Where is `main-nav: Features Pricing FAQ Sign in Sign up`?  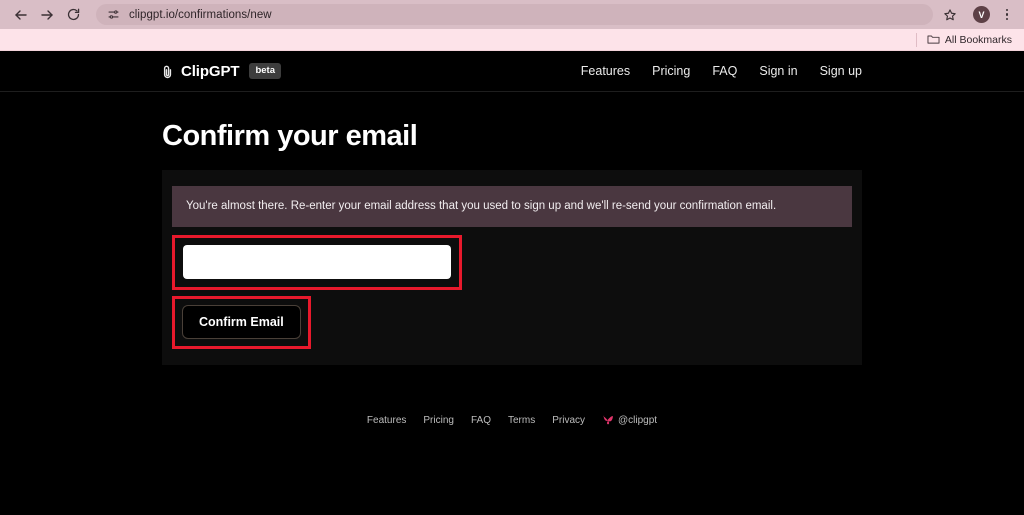 main-nav: Features Pricing FAQ Sign in Sign up is located at coordinates (721, 71).